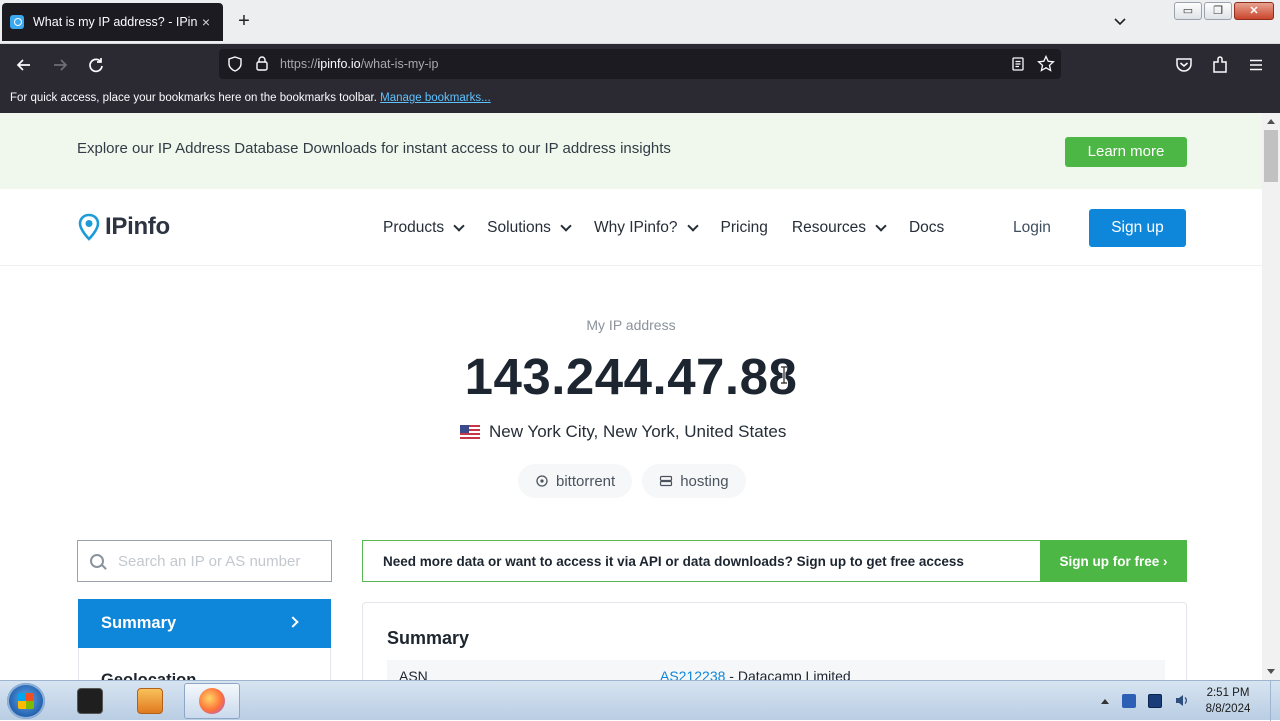 The height and width of the screenshot is (721, 1280). Describe the element at coordinates (1120, 22) in the screenshot. I see `list-all-tabs-icon` at that location.